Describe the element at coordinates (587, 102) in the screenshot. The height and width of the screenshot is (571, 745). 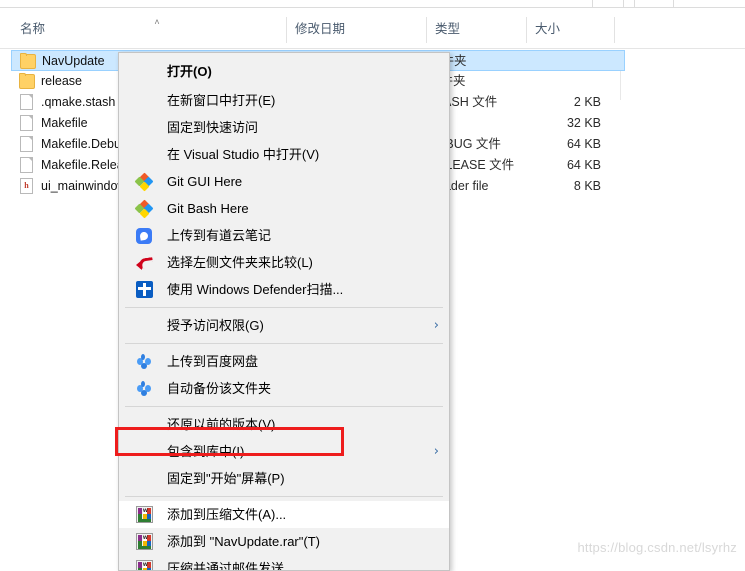
I see `file-size: 2 KB` at that location.